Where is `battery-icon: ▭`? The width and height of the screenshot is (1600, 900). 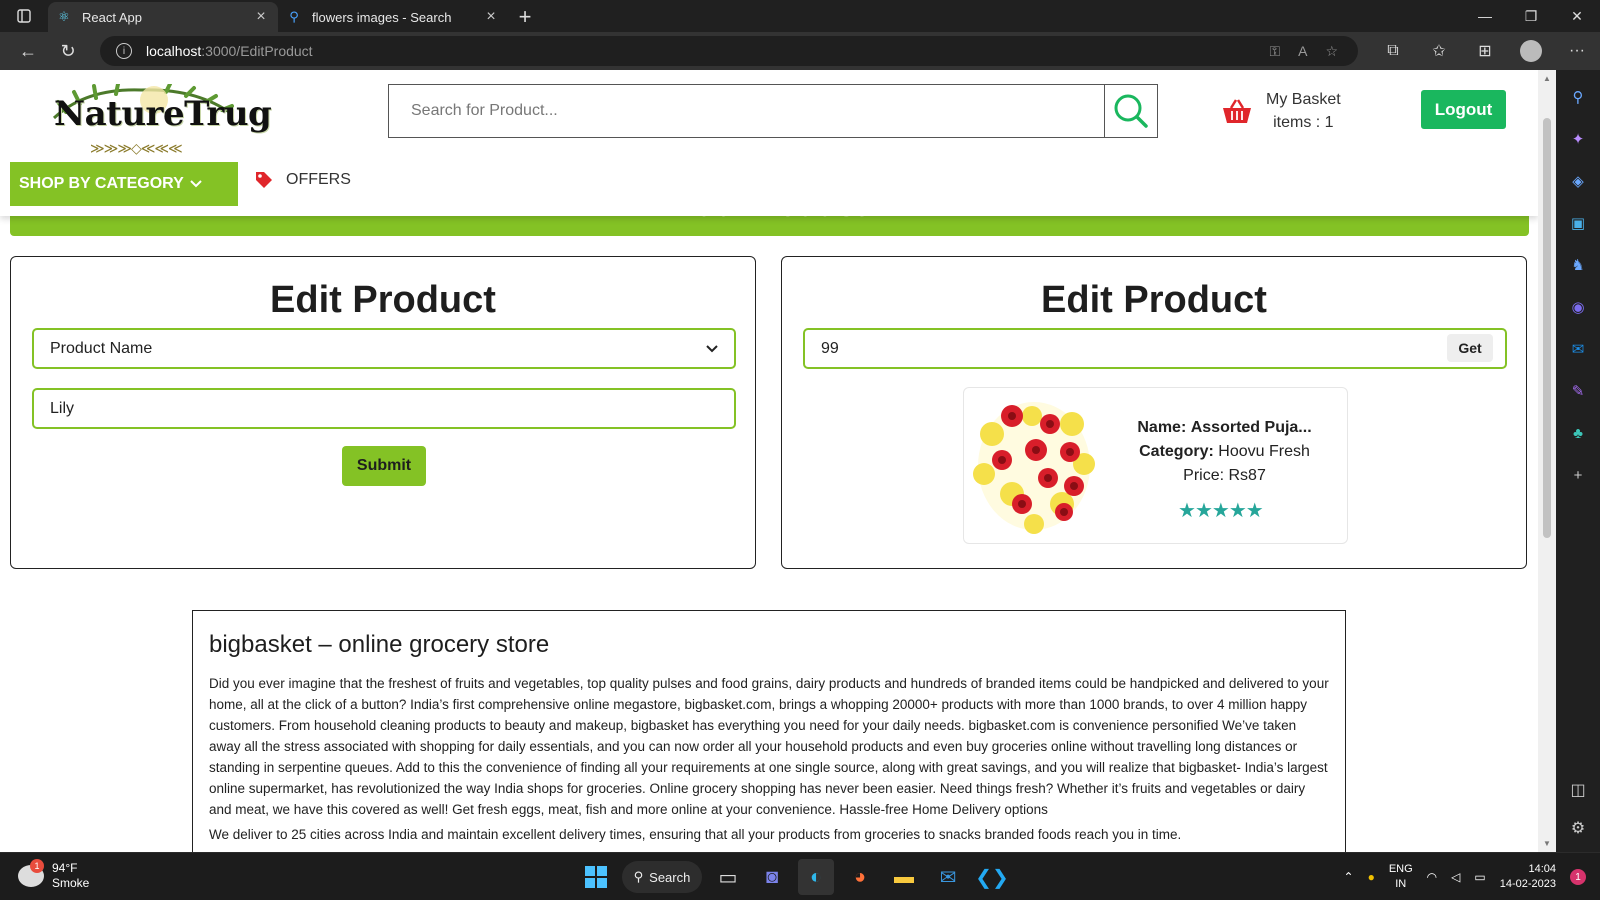
battery-icon: ▭ is located at coordinates (1479, 877).